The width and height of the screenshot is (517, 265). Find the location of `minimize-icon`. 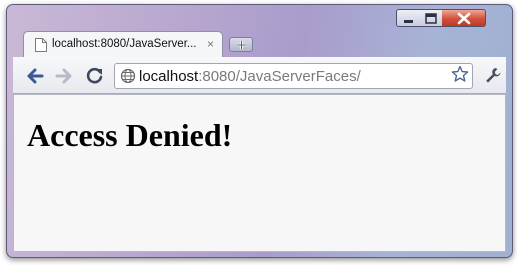

minimize-icon is located at coordinates (408, 21).